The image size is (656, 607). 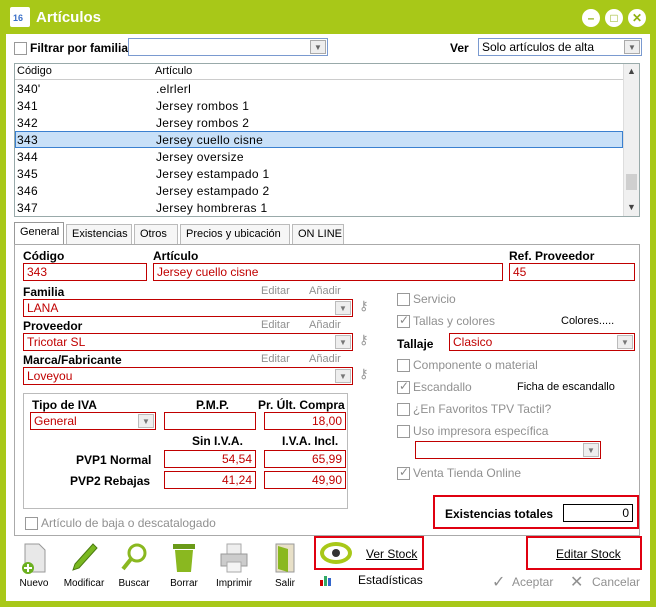 What do you see at coordinates (188, 342) in the screenshot?
I see `proveedor-select: Tricotar SL ▼` at bounding box center [188, 342].